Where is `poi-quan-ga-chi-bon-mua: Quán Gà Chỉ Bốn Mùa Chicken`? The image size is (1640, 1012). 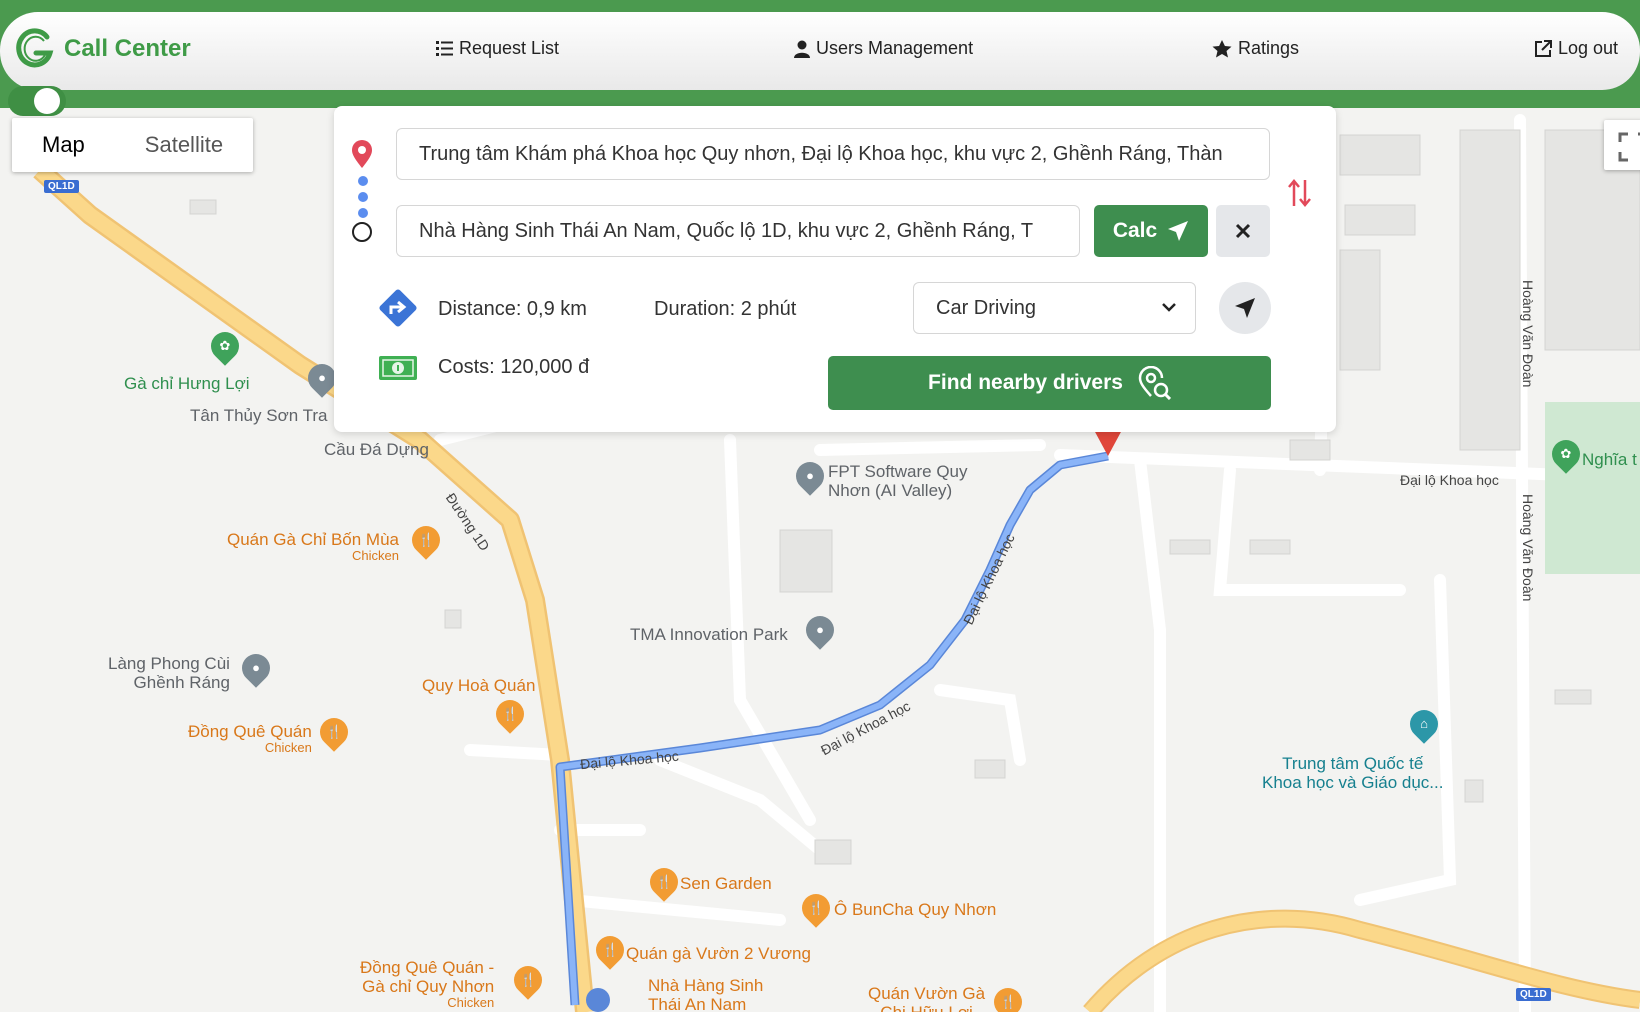 poi-quan-ga-chi-bon-mua: Quán Gà Chỉ Bốn Mùa Chicken is located at coordinates (313, 546).